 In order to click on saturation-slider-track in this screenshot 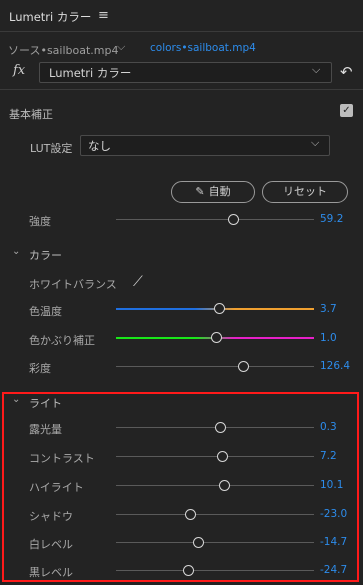, I will do `click(215, 366)`.